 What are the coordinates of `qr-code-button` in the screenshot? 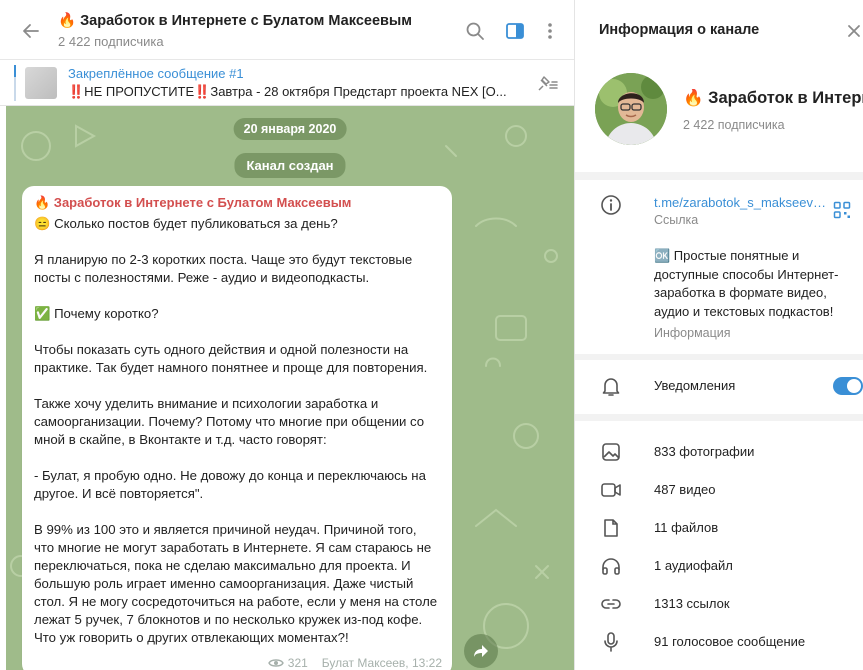 It's located at (842, 210).